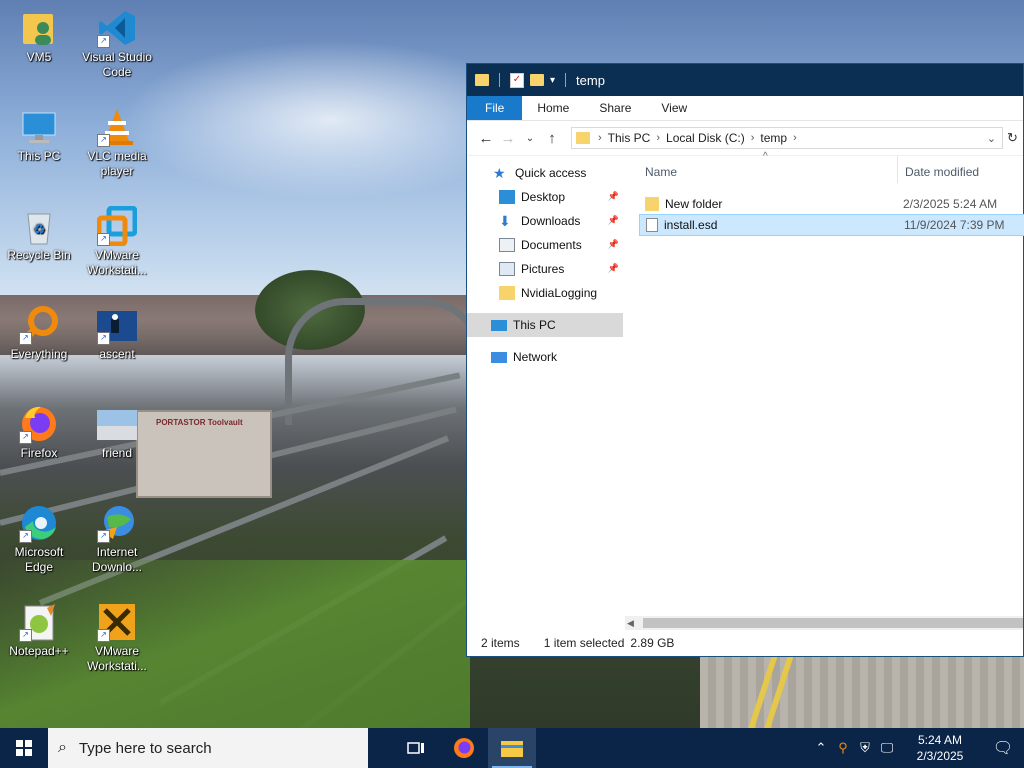 The height and width of the screenshot is (768, 1024). I want to click on defender-shield-icon: ⛨, so click(865, 748).